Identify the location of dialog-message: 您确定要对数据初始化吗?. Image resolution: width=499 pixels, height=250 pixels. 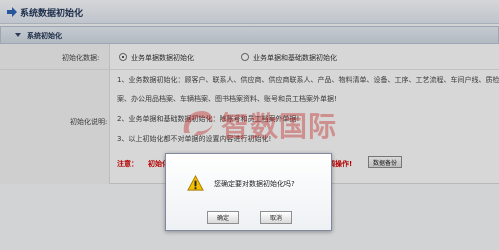
(254, 184).